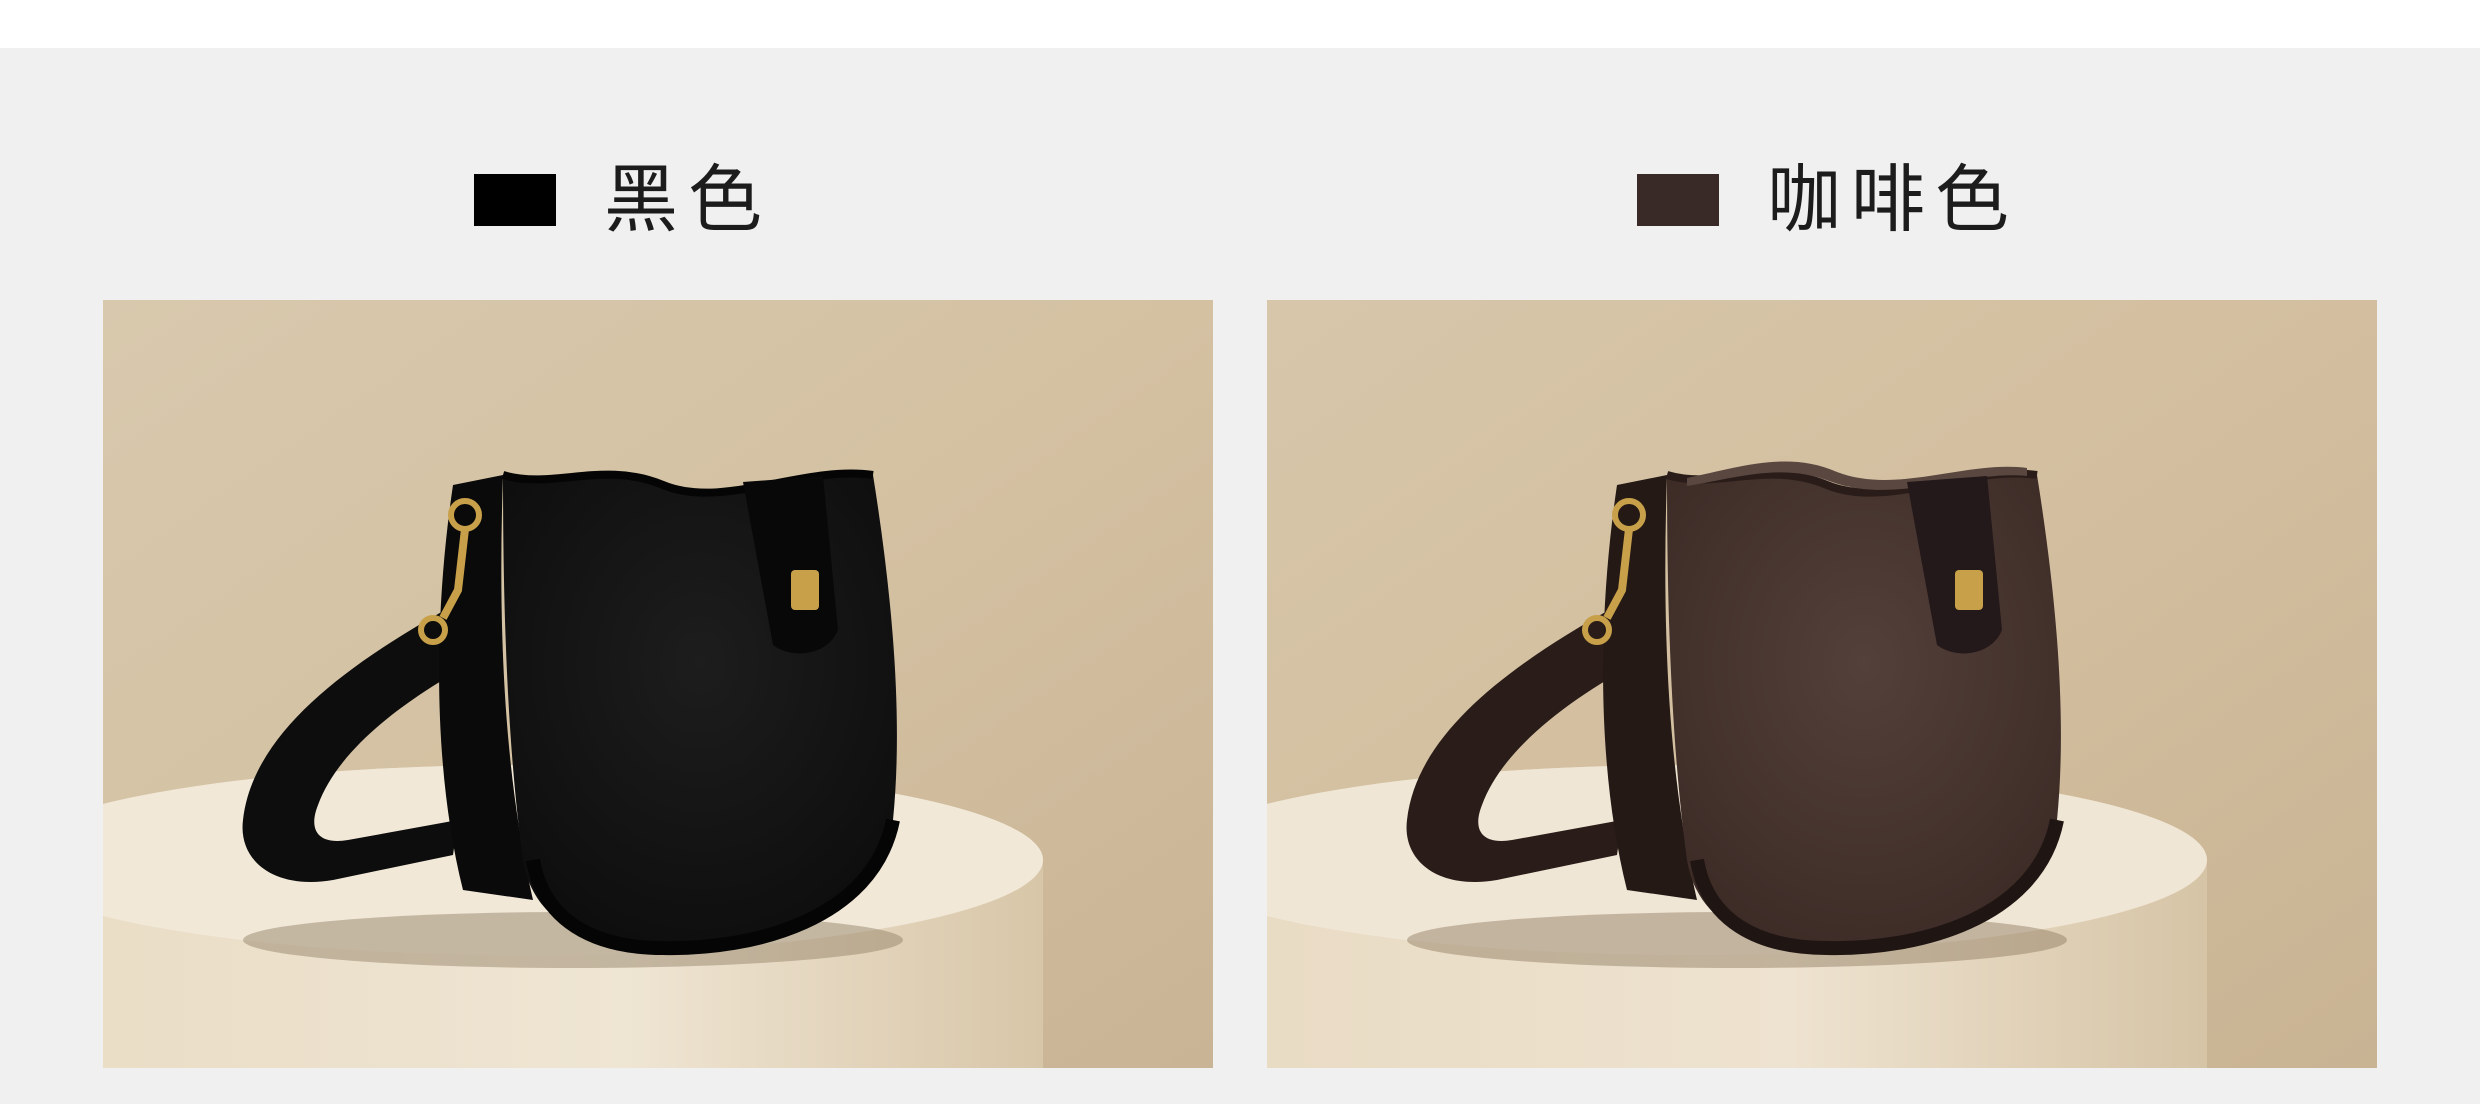  Describe the element at coordinates (688, 200) in the screenshot. I see `color-label-black: 黑色` at that location.